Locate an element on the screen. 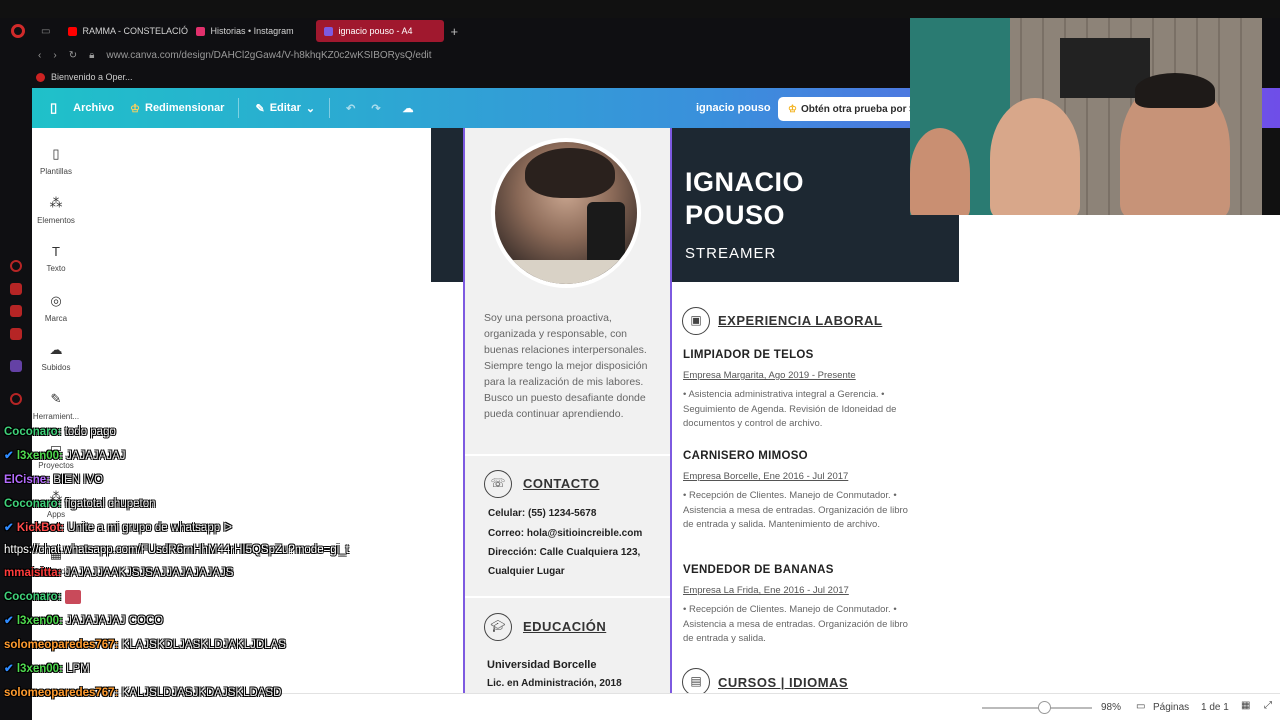 This screenshot has height=720, width=1280. tab-canva: ignacio pouso - A4 is located at coordinates (380, 31).